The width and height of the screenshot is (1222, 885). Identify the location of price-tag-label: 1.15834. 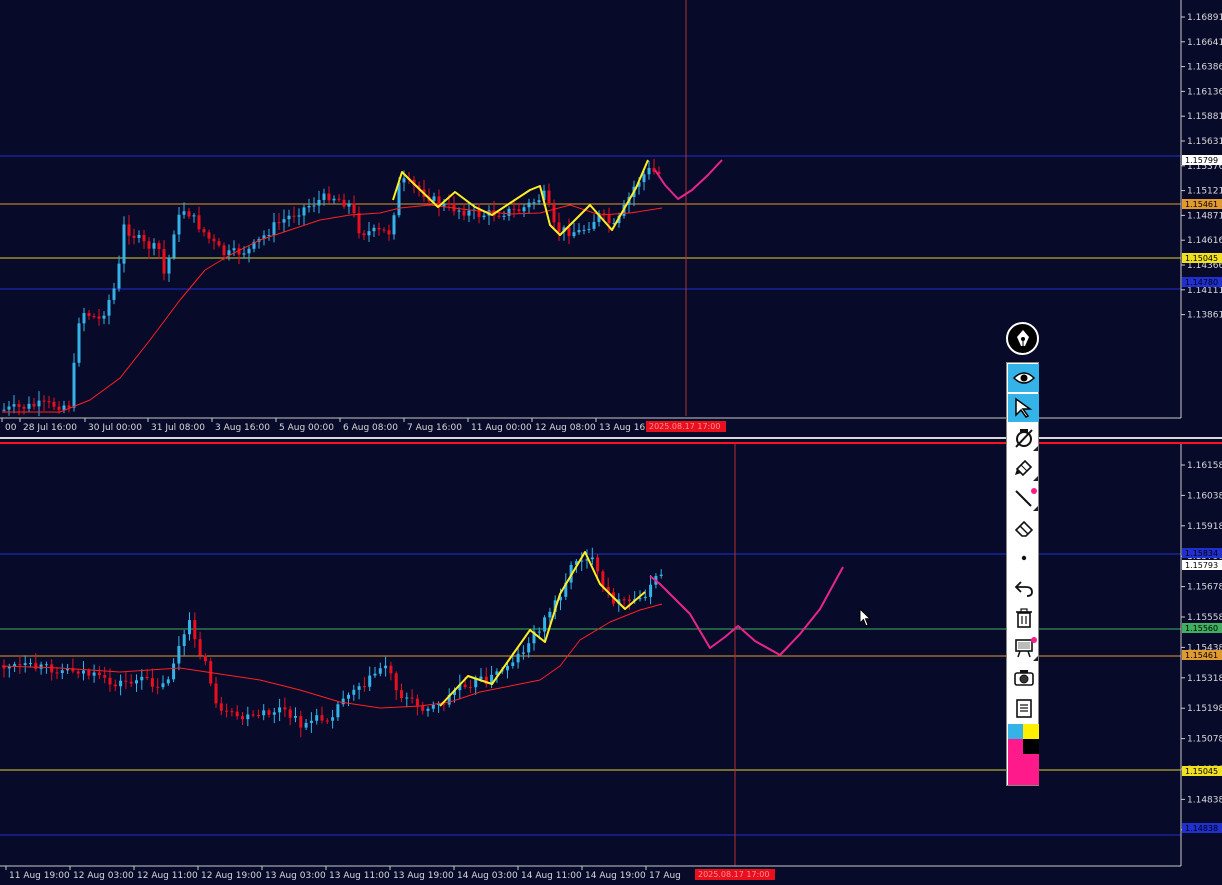
(1201, 553).